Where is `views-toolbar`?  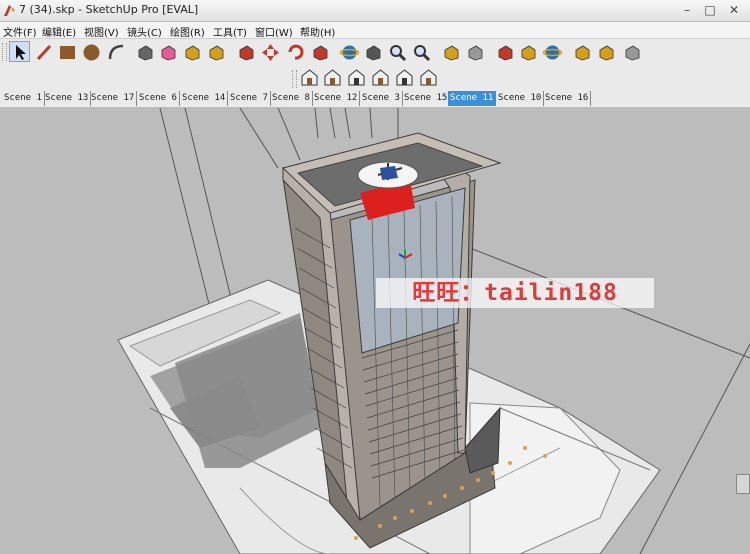
views-toolbar is located at coordinates (375, 78).